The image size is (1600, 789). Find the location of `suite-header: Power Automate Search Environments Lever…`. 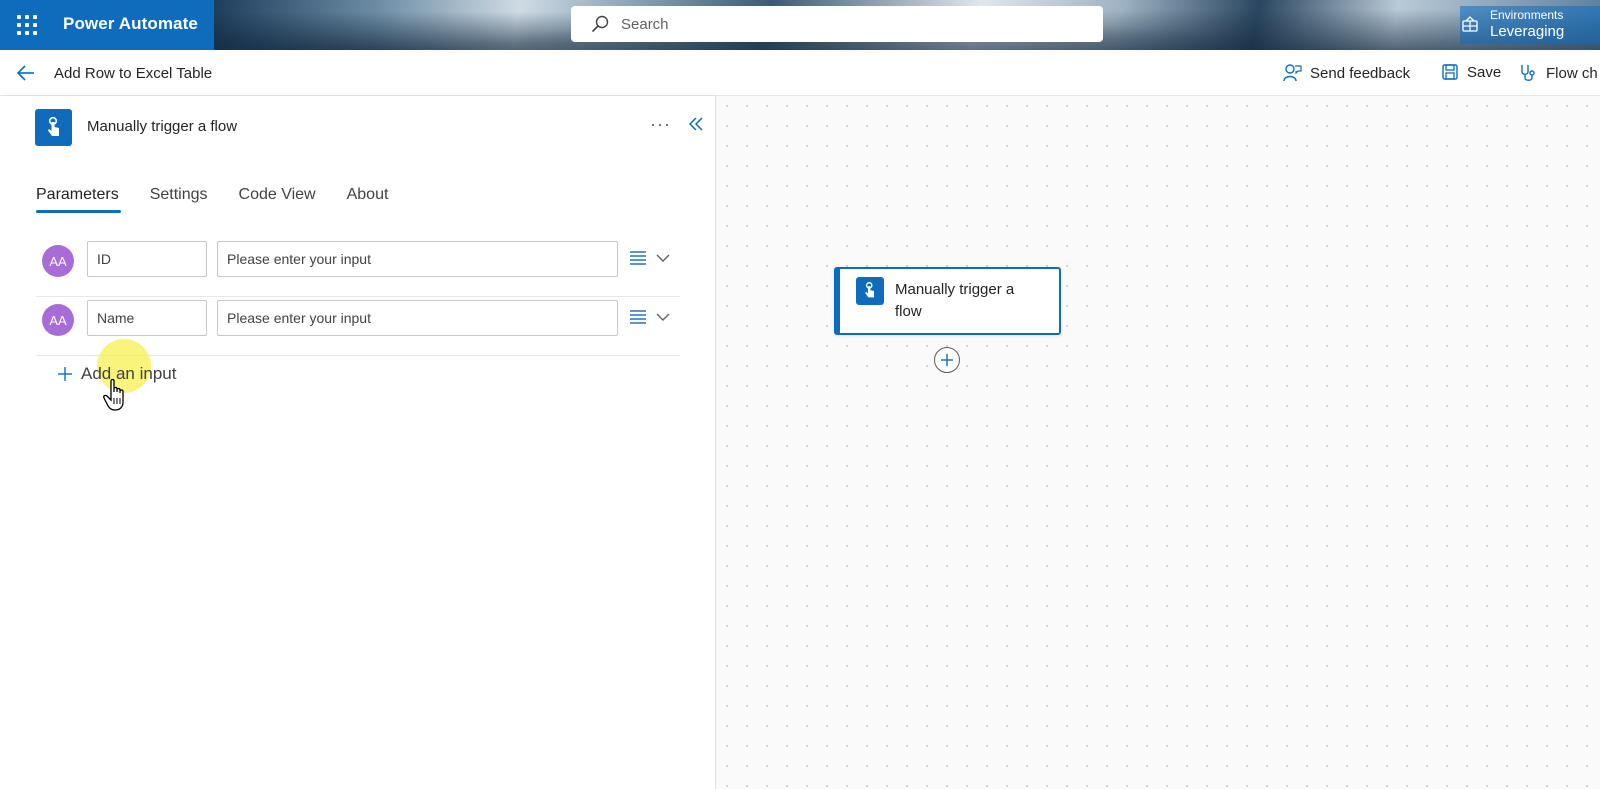

suite-header: Power Automate Search Environments Lever… is located at coordinates (800, 25).